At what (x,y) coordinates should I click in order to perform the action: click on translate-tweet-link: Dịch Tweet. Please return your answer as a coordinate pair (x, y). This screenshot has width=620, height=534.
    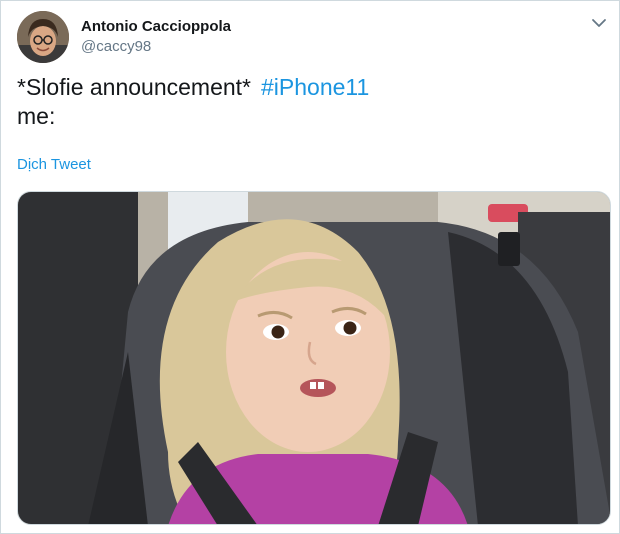
    Looking at the image, I should click on (54, 164).